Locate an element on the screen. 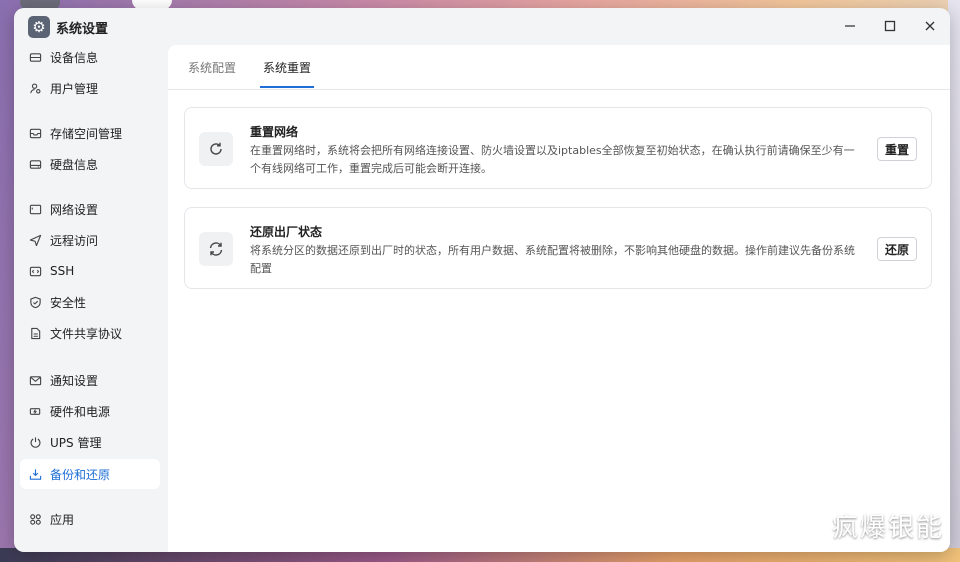 The height and width of the screenshot is (562, 960). sidebar-item-hardware-power: 硬件和电源 is located at coordinates (90, 411).